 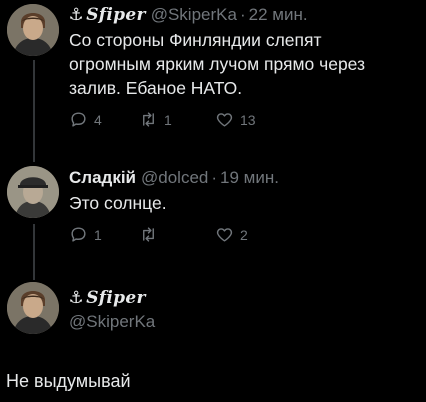 What do you see at coordinates (177, 234) in the screenshot?
I see `retweet-button` at bounding box center [177, 234].